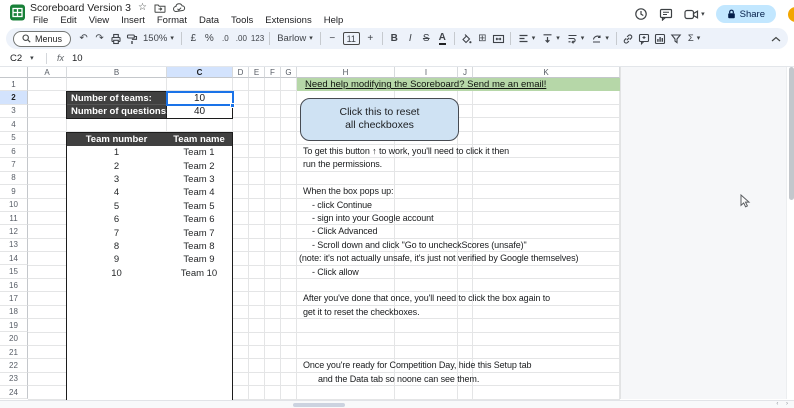 The width and height of the screenshot is (794, 408). What do you see at coordinates (14, 392) in the screenshot?
I see `row-header-24: 24` at bounding box center [14, 392].